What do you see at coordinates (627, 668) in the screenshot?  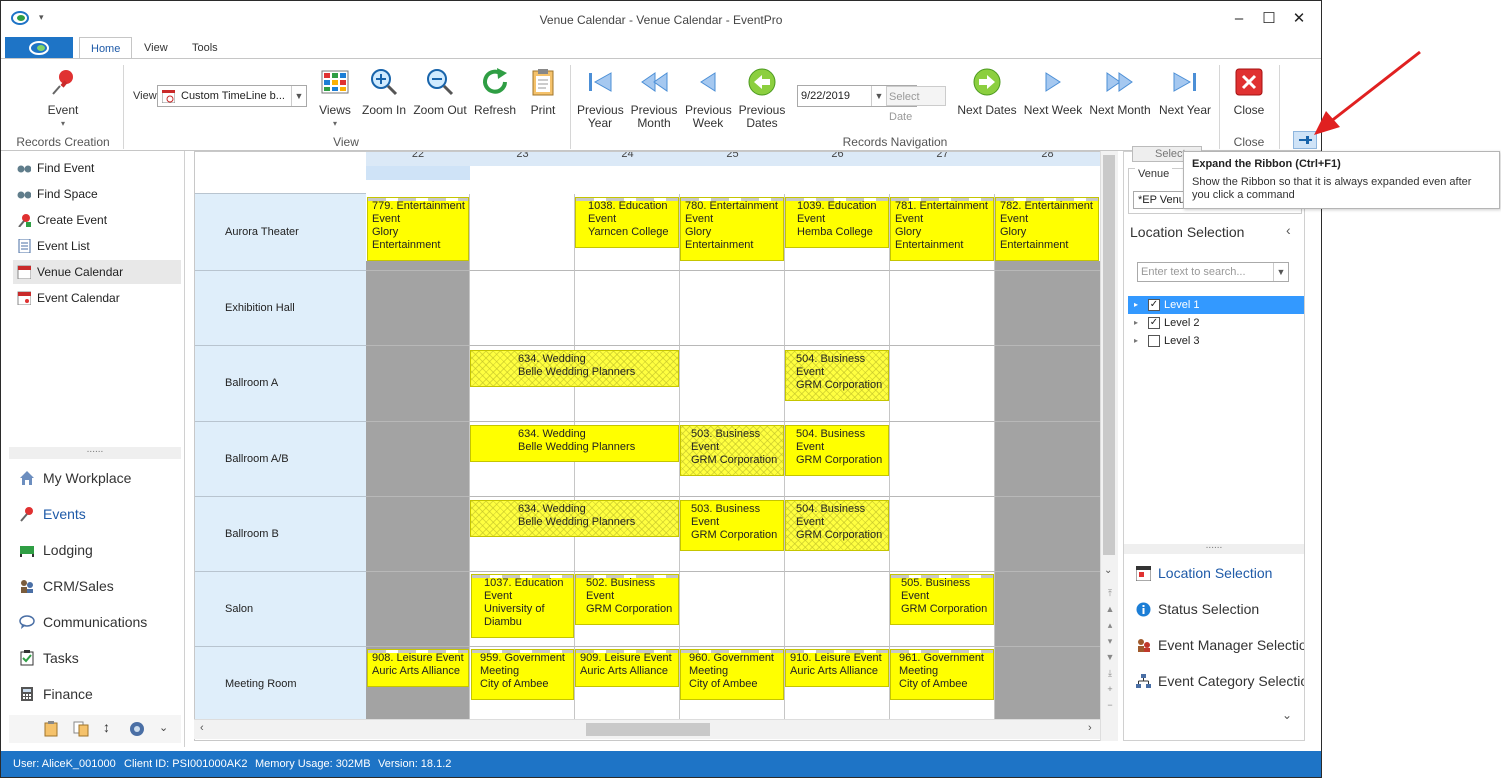 I see `event-909: 909. Leisure Event Auric Arts Alliance` at bounding box center [627, 668].